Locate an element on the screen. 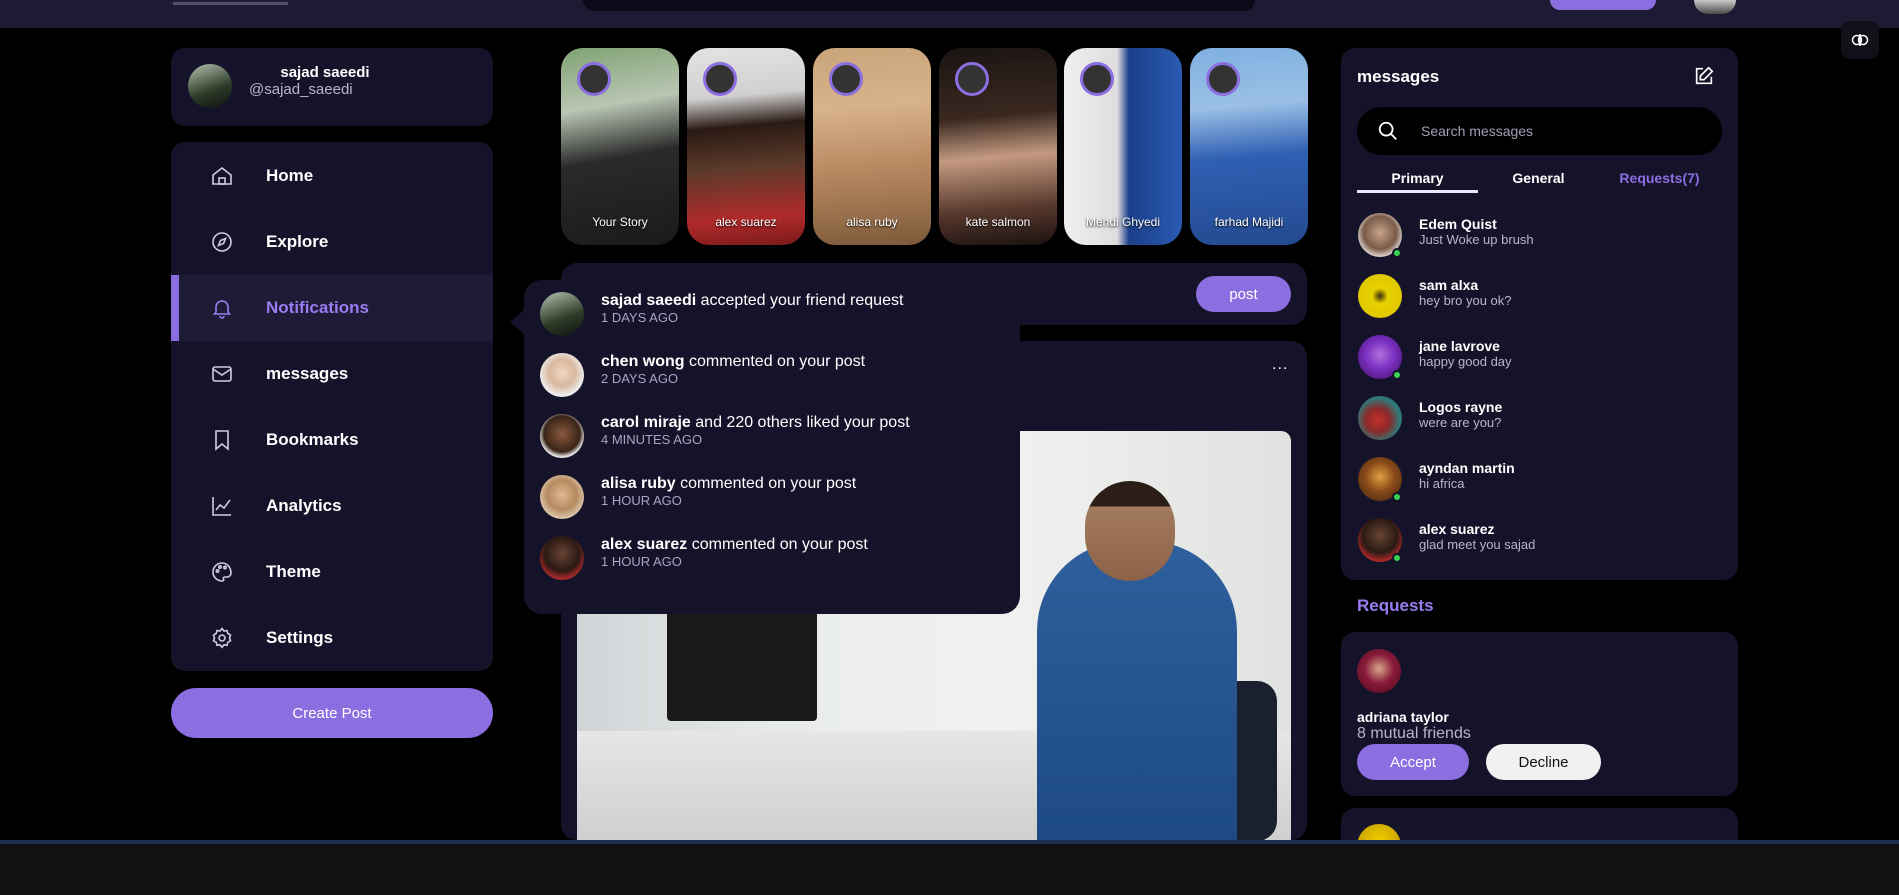 The height and width of the screenshot is (895, 1899). popover-tail is located at coordinates (518, 322).